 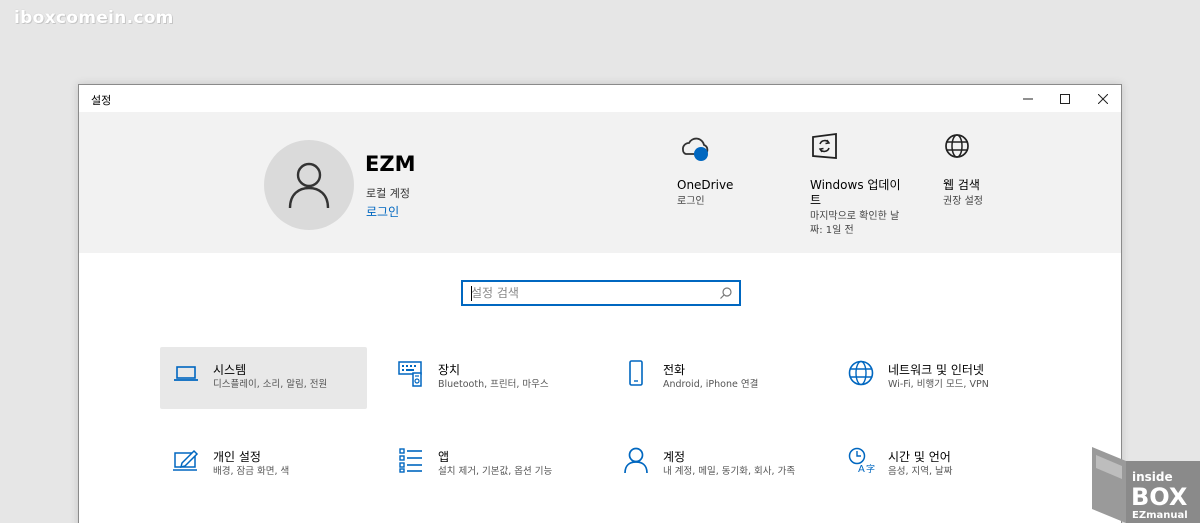 What do you see at coordinates (691, 201) in the screenshot?
I see `onedrive-desc: 로그인` at bounding box center [691, 201].